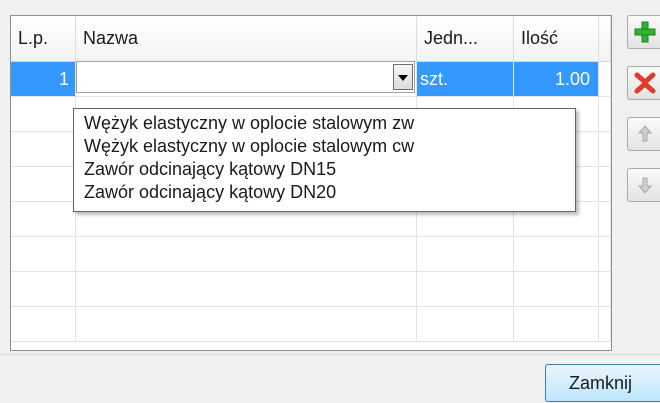 This screenshot has width=660, height=403. Describe the element at coordinates (43, 79) in the screenshot. I see `row-lp-cell: 1` at that location.